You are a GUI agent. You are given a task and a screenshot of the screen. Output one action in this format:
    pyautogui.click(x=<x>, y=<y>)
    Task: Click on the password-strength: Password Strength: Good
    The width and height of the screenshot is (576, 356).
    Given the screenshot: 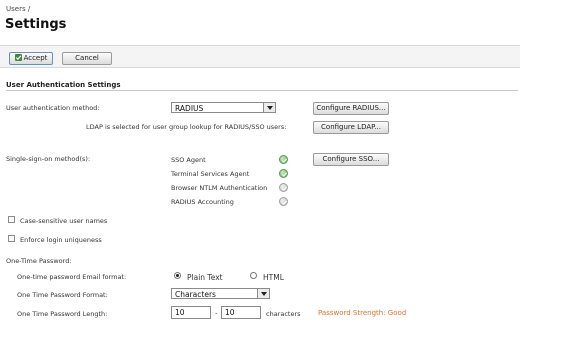 What is the action you would take?
    pyautogui.click(x=362, y=313)
    